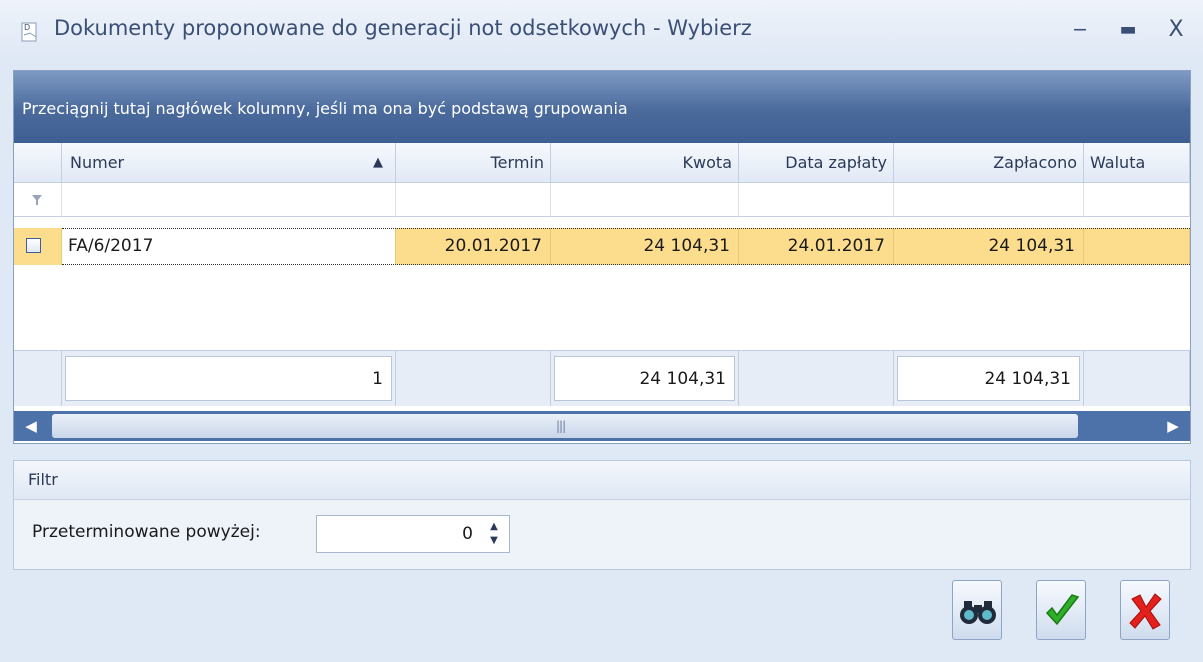  I want to click on checkmark-icon, so click(1062, 610).